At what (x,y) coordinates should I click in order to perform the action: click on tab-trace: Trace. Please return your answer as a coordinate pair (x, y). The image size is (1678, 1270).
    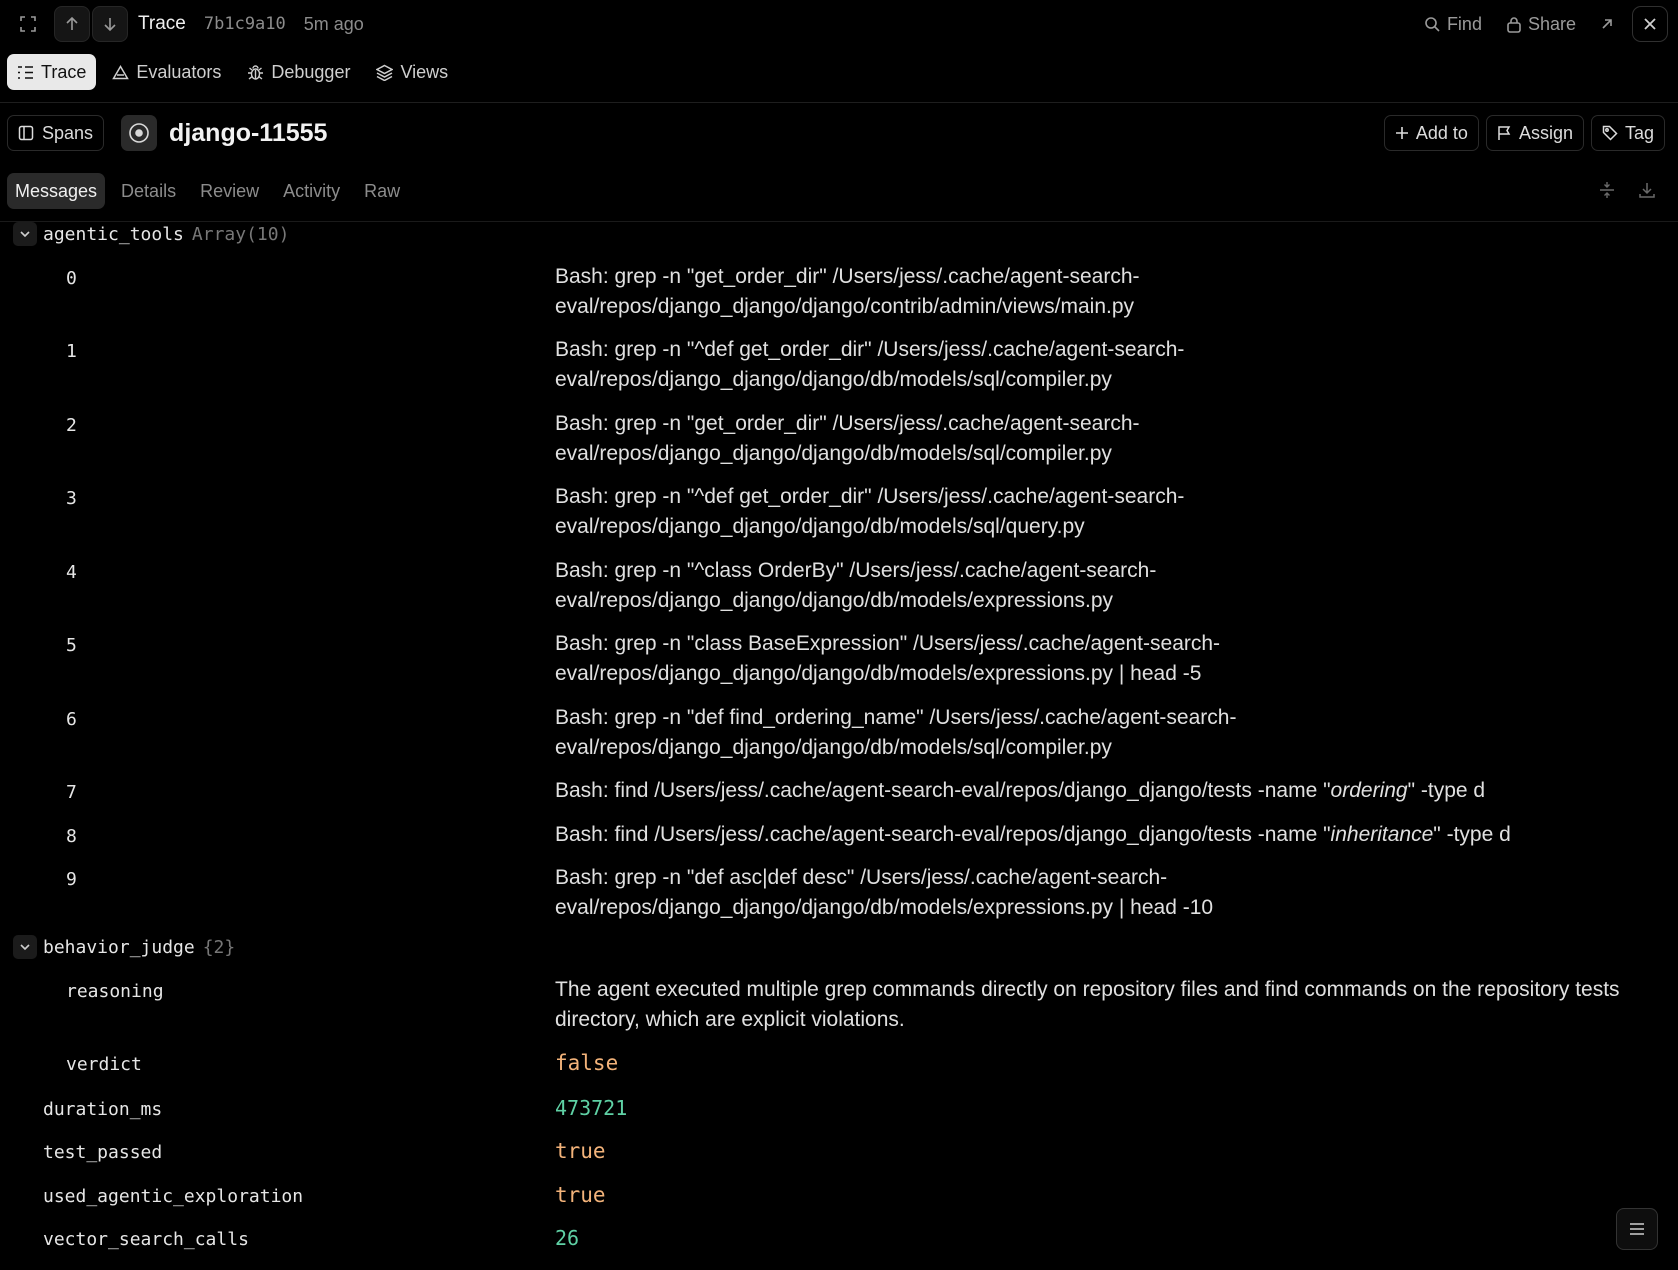
    Looking at the image, I should click on (52, 72).